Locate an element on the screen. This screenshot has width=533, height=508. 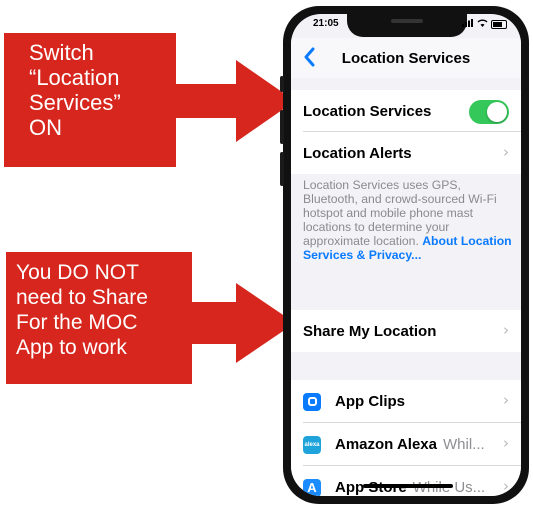
callout-line: Switch is located at coordinates (61, 52).